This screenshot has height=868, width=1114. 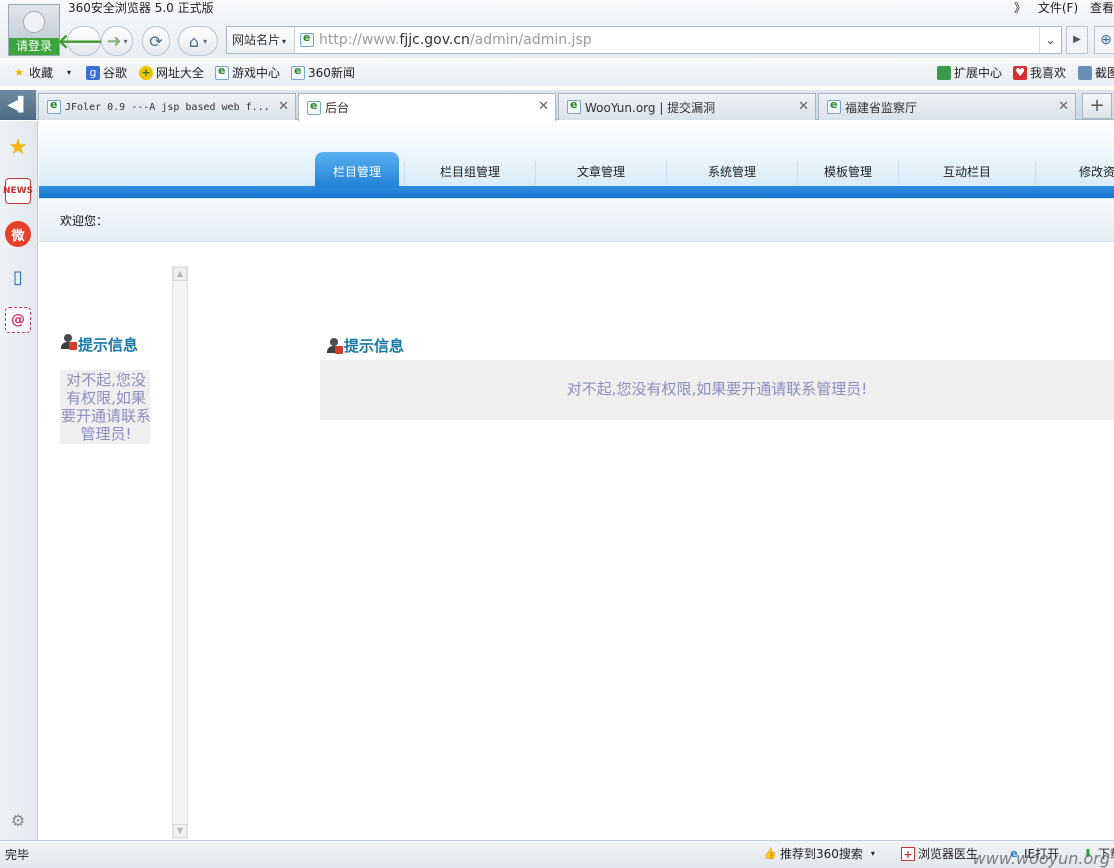 I want to click on bookmark-label: 360新闻, so click(x=331, y=73).